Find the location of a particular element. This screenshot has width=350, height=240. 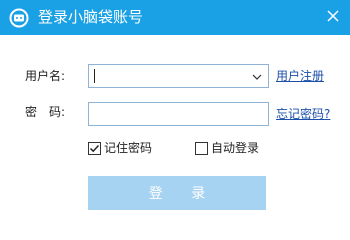

window-title: 登录小脑袋账号 is located at coordinates (91, 17).